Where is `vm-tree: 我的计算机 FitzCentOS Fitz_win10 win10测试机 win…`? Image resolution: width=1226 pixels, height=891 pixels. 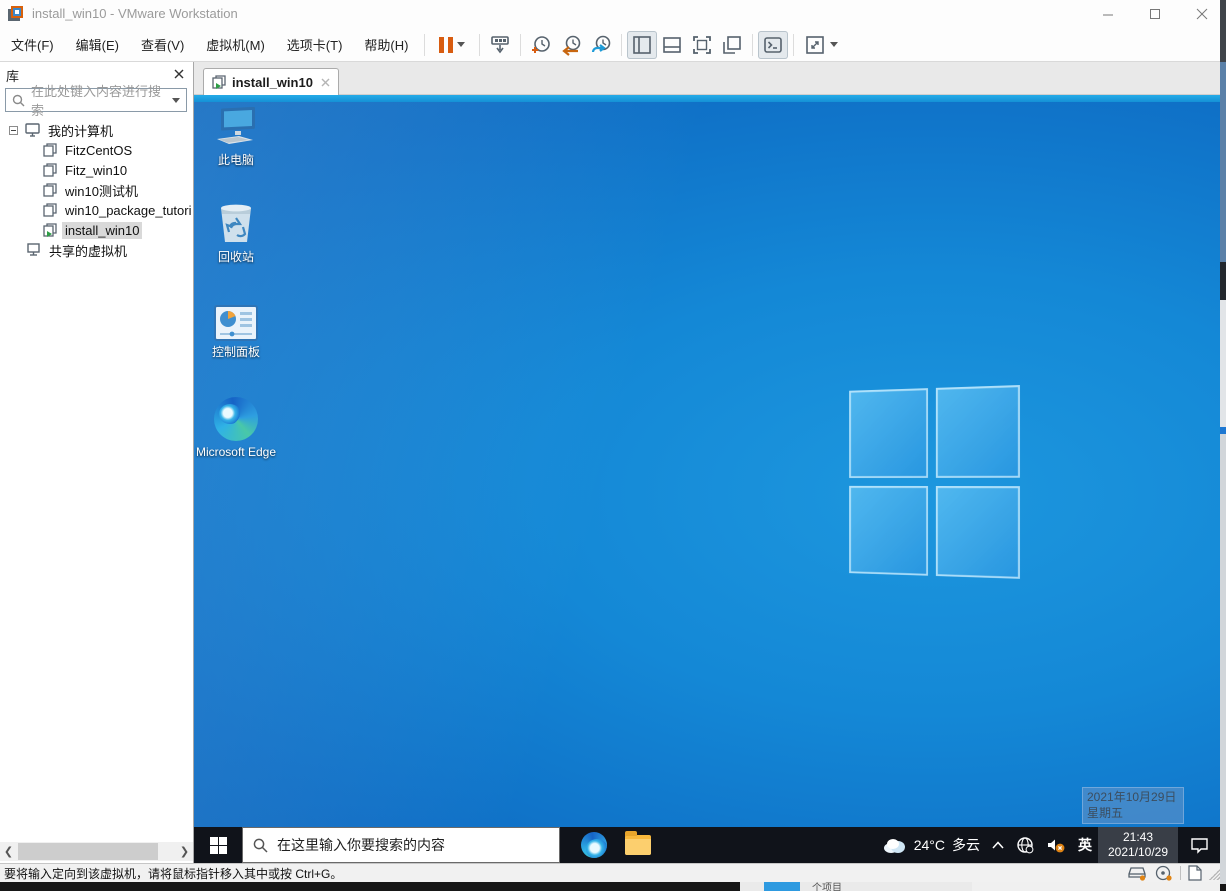 vm-tree: 我的计算机 FitzCentOS Fitz_win10 win10测试机 win… is located at coordinates (96, 190).